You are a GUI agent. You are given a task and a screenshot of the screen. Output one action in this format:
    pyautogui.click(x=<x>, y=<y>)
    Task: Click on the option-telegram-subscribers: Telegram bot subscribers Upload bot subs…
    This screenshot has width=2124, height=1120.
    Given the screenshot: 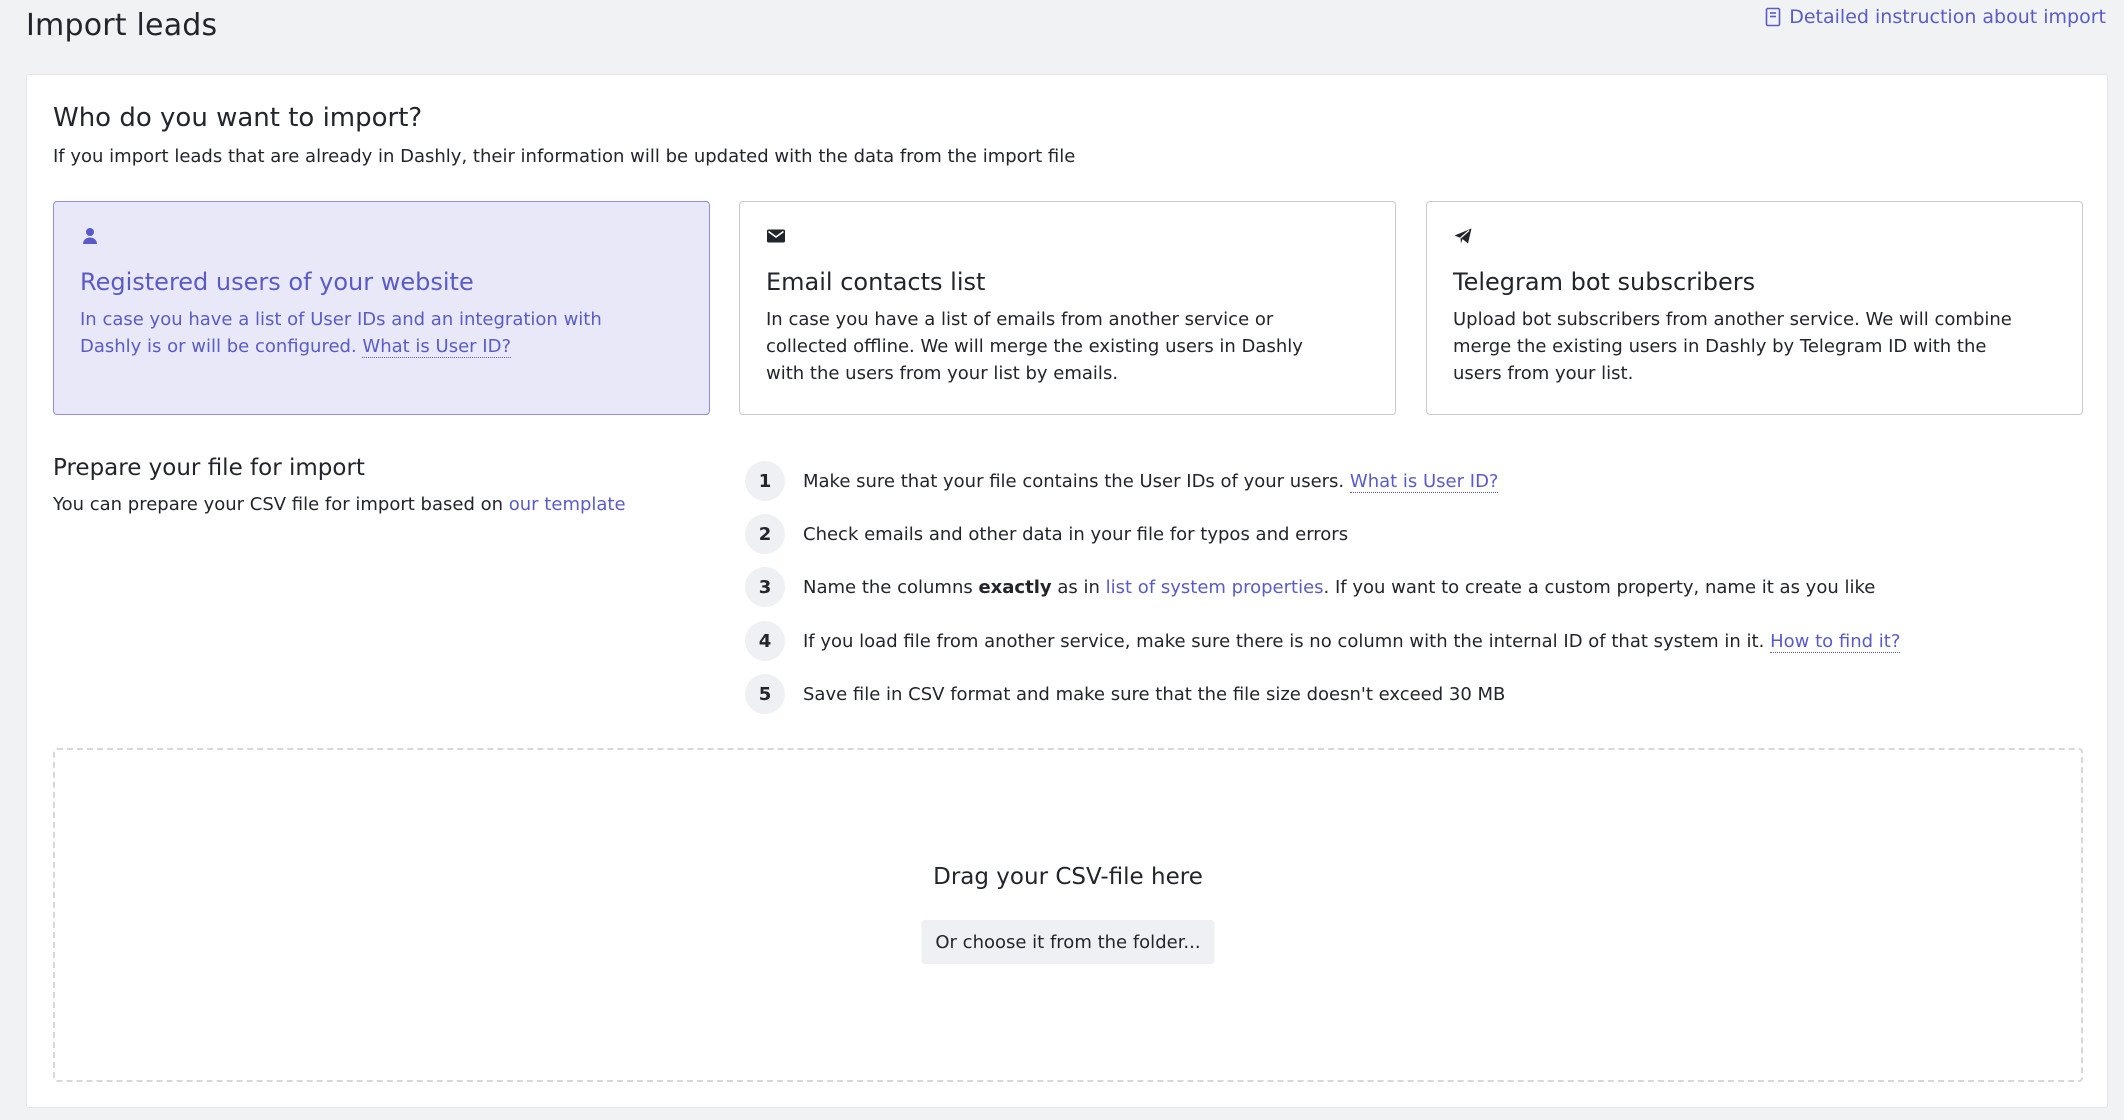 What is the action you would take?
    pyautogui.click(x=1754, y=308)
    